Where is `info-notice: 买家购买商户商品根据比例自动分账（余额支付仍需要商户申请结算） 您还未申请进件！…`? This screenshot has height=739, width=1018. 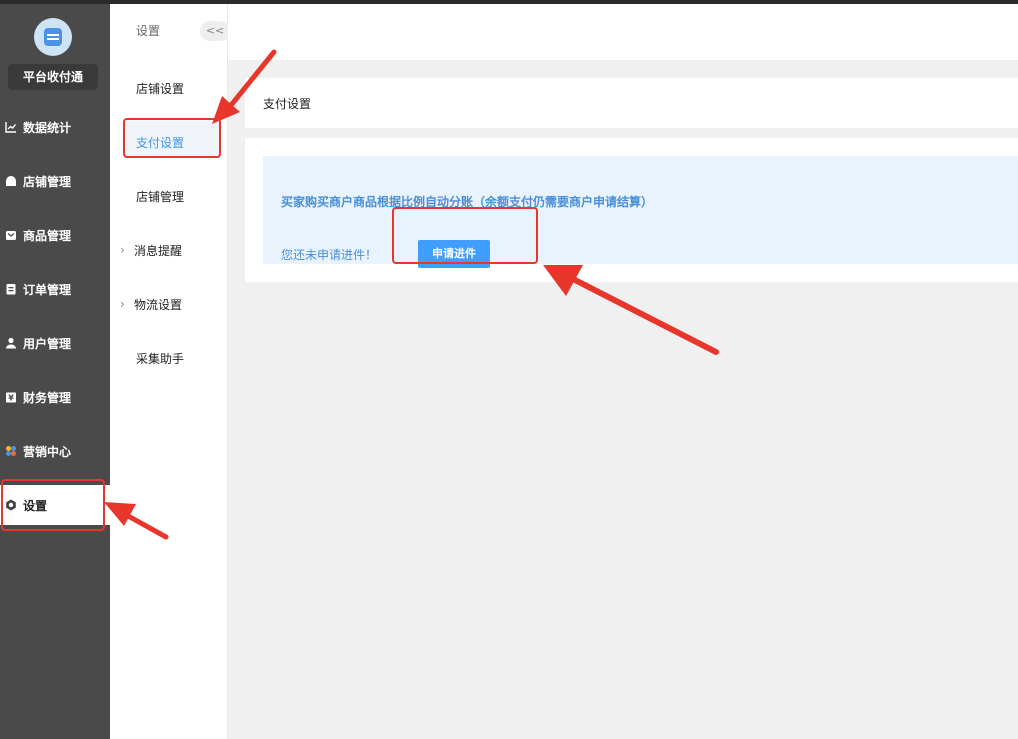 info-notice: 买家购买商户商品根据比例自动分账（余额支付仍需要商户申请结算） 您还未申请进件！… is located at coordinates (640, 212).